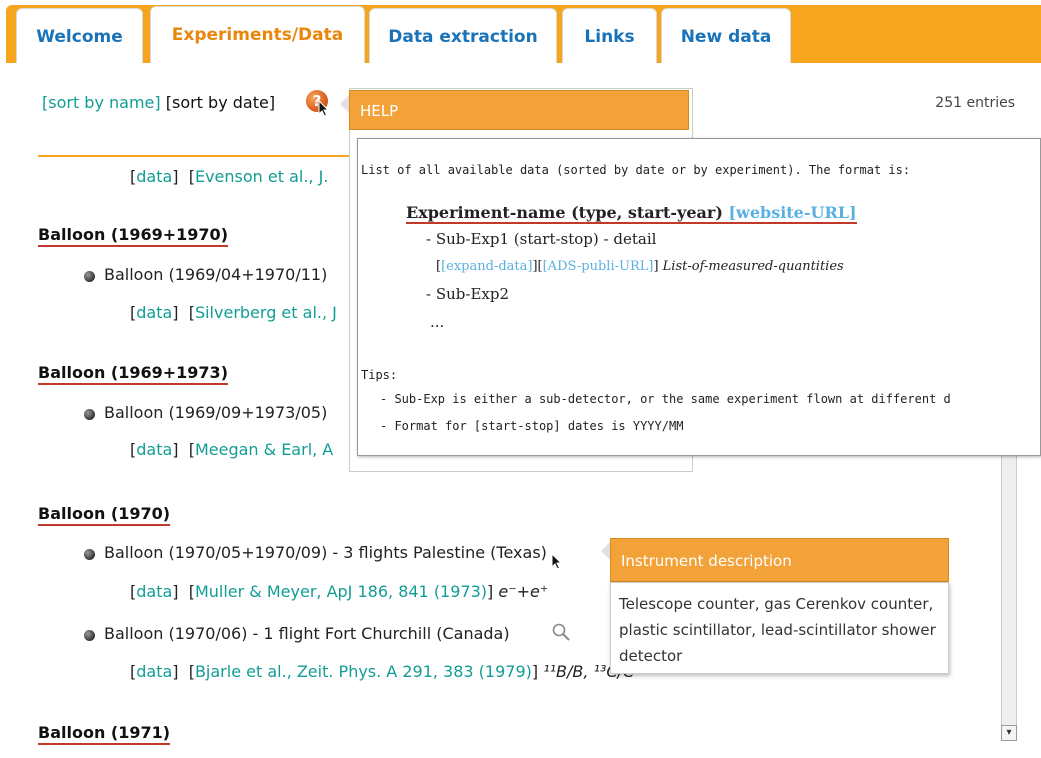  Describe the element at coordinates (523, 591) in the screenshot. I see `measured-quantity: e⁻+e⁺` at that location.